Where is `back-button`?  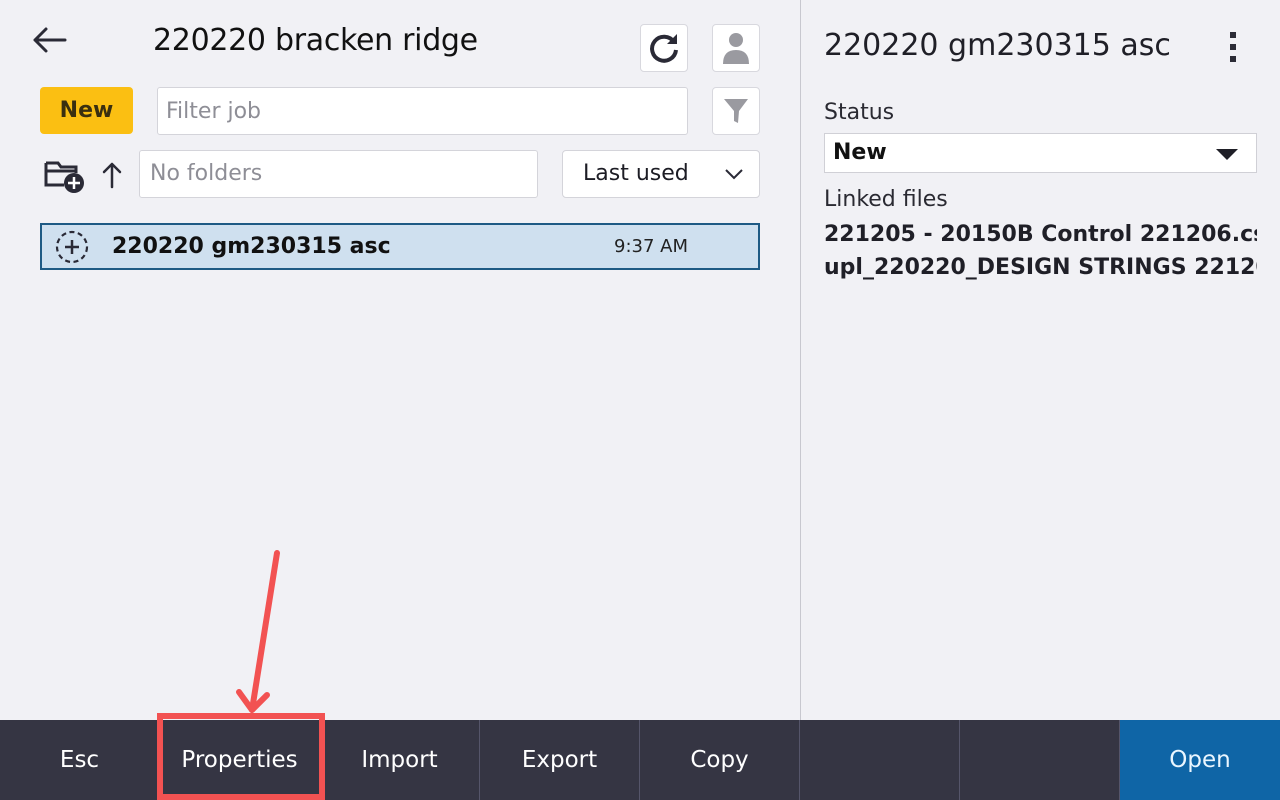 back-button is located at coordinates (50, 40).